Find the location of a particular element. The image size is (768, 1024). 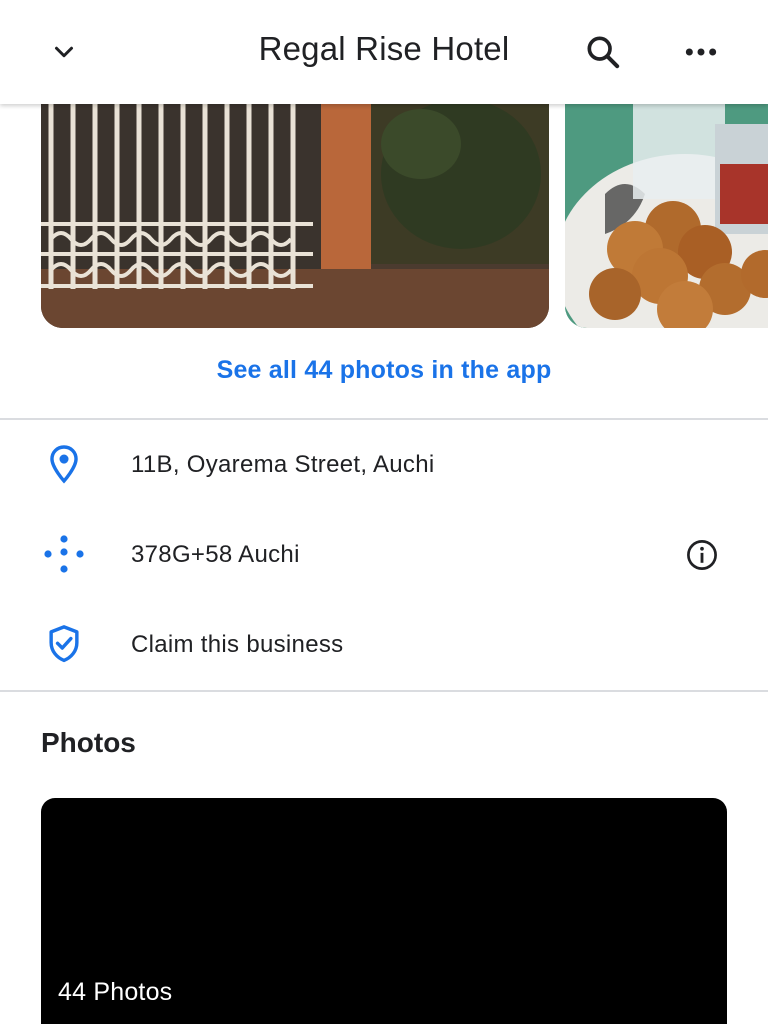

plus-code-row: 378G+58 Auchi is located at coordinates (384, 554).